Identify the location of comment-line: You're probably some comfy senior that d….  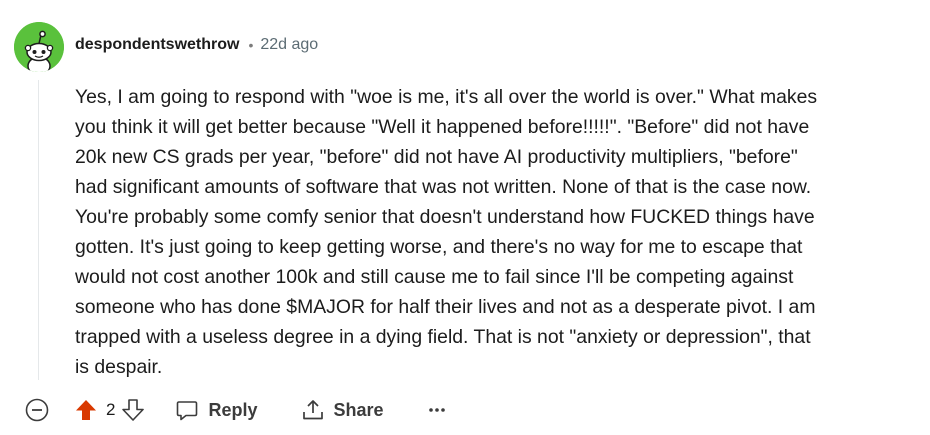
(445, 217).